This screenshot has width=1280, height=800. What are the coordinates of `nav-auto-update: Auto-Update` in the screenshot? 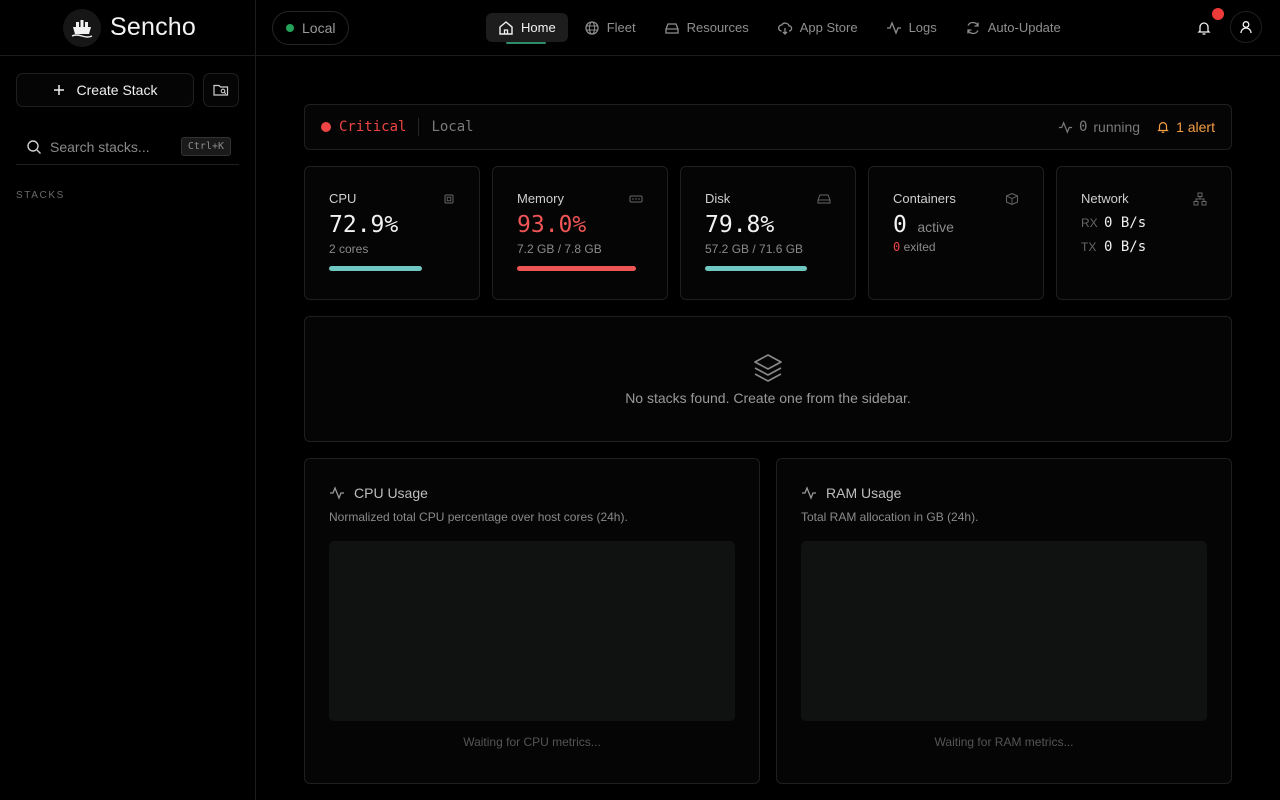 It's located at (1013, 27).